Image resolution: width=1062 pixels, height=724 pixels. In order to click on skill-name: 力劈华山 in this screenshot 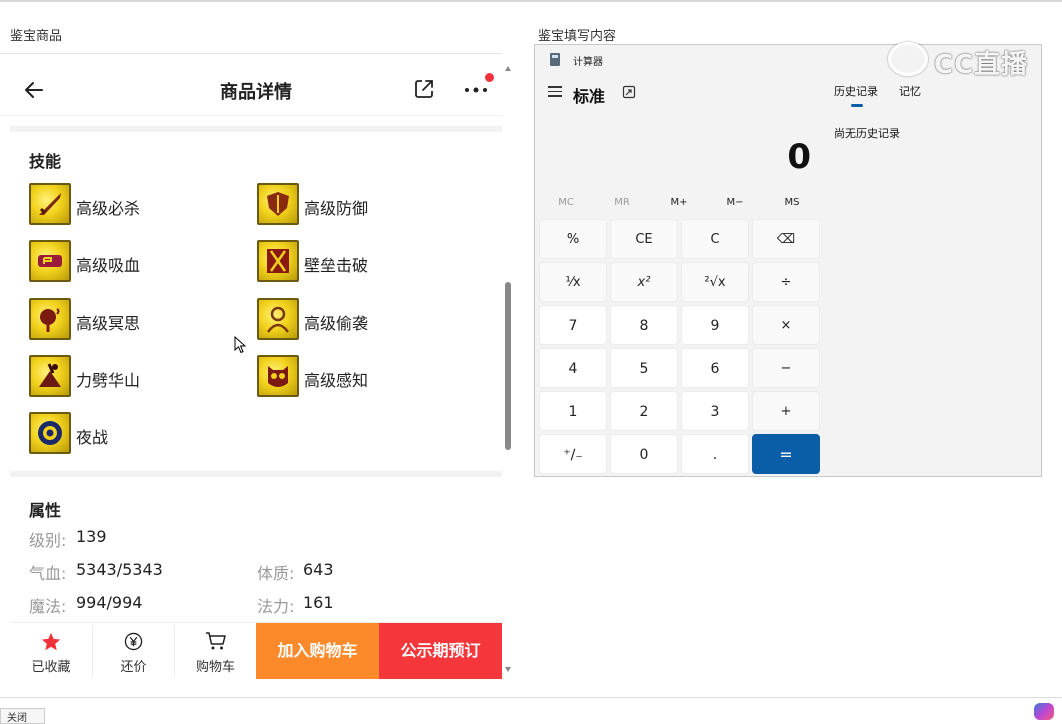, I will do `click(108, 380)`.